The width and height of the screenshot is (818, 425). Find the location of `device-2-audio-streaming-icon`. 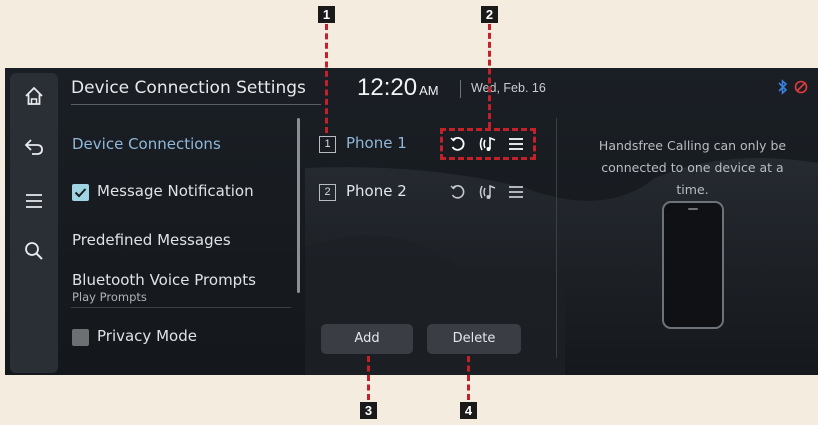

device-2-audio-streaming-icon is located at coordinates (488, 192).